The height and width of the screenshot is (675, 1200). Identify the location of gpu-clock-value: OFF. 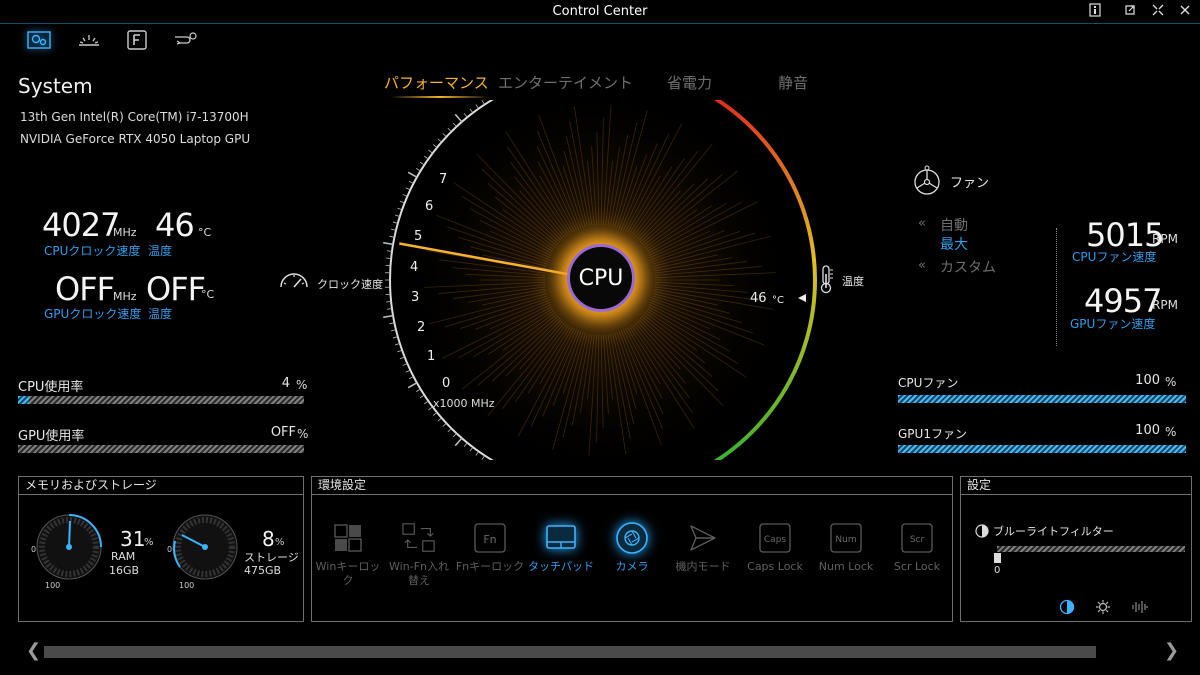
(85, 289).